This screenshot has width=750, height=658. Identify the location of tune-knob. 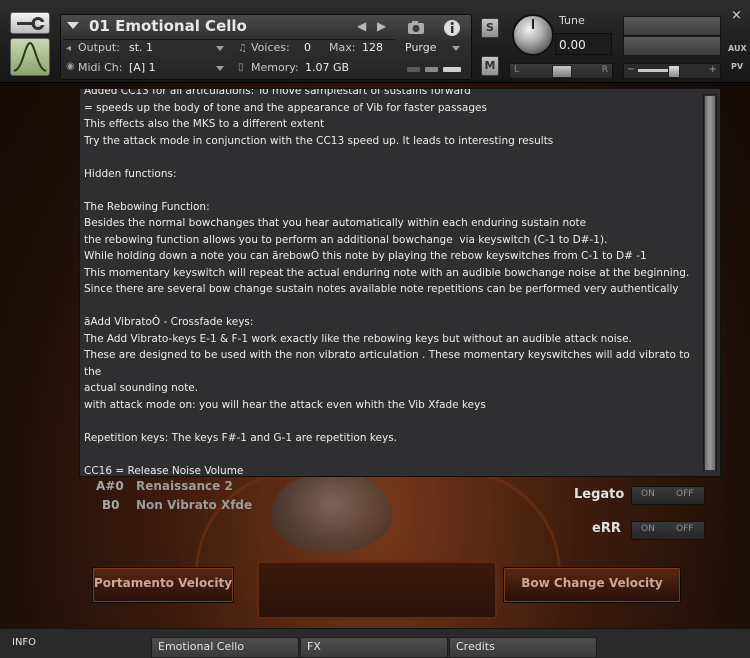
(533, 35).